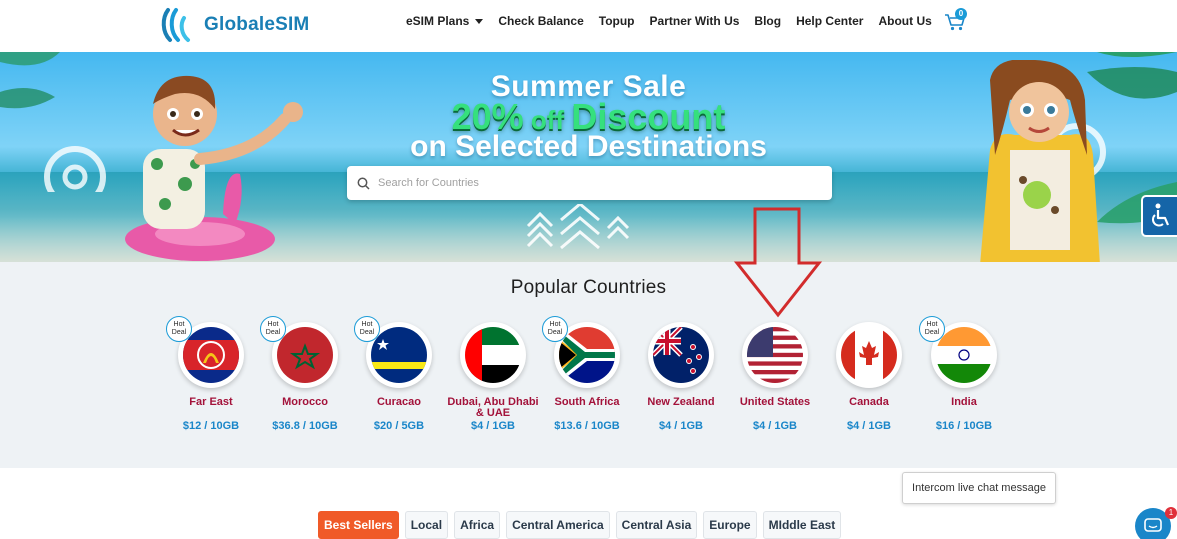  I want to click on nav-check-balance: Check Balance, so click(540, 21).